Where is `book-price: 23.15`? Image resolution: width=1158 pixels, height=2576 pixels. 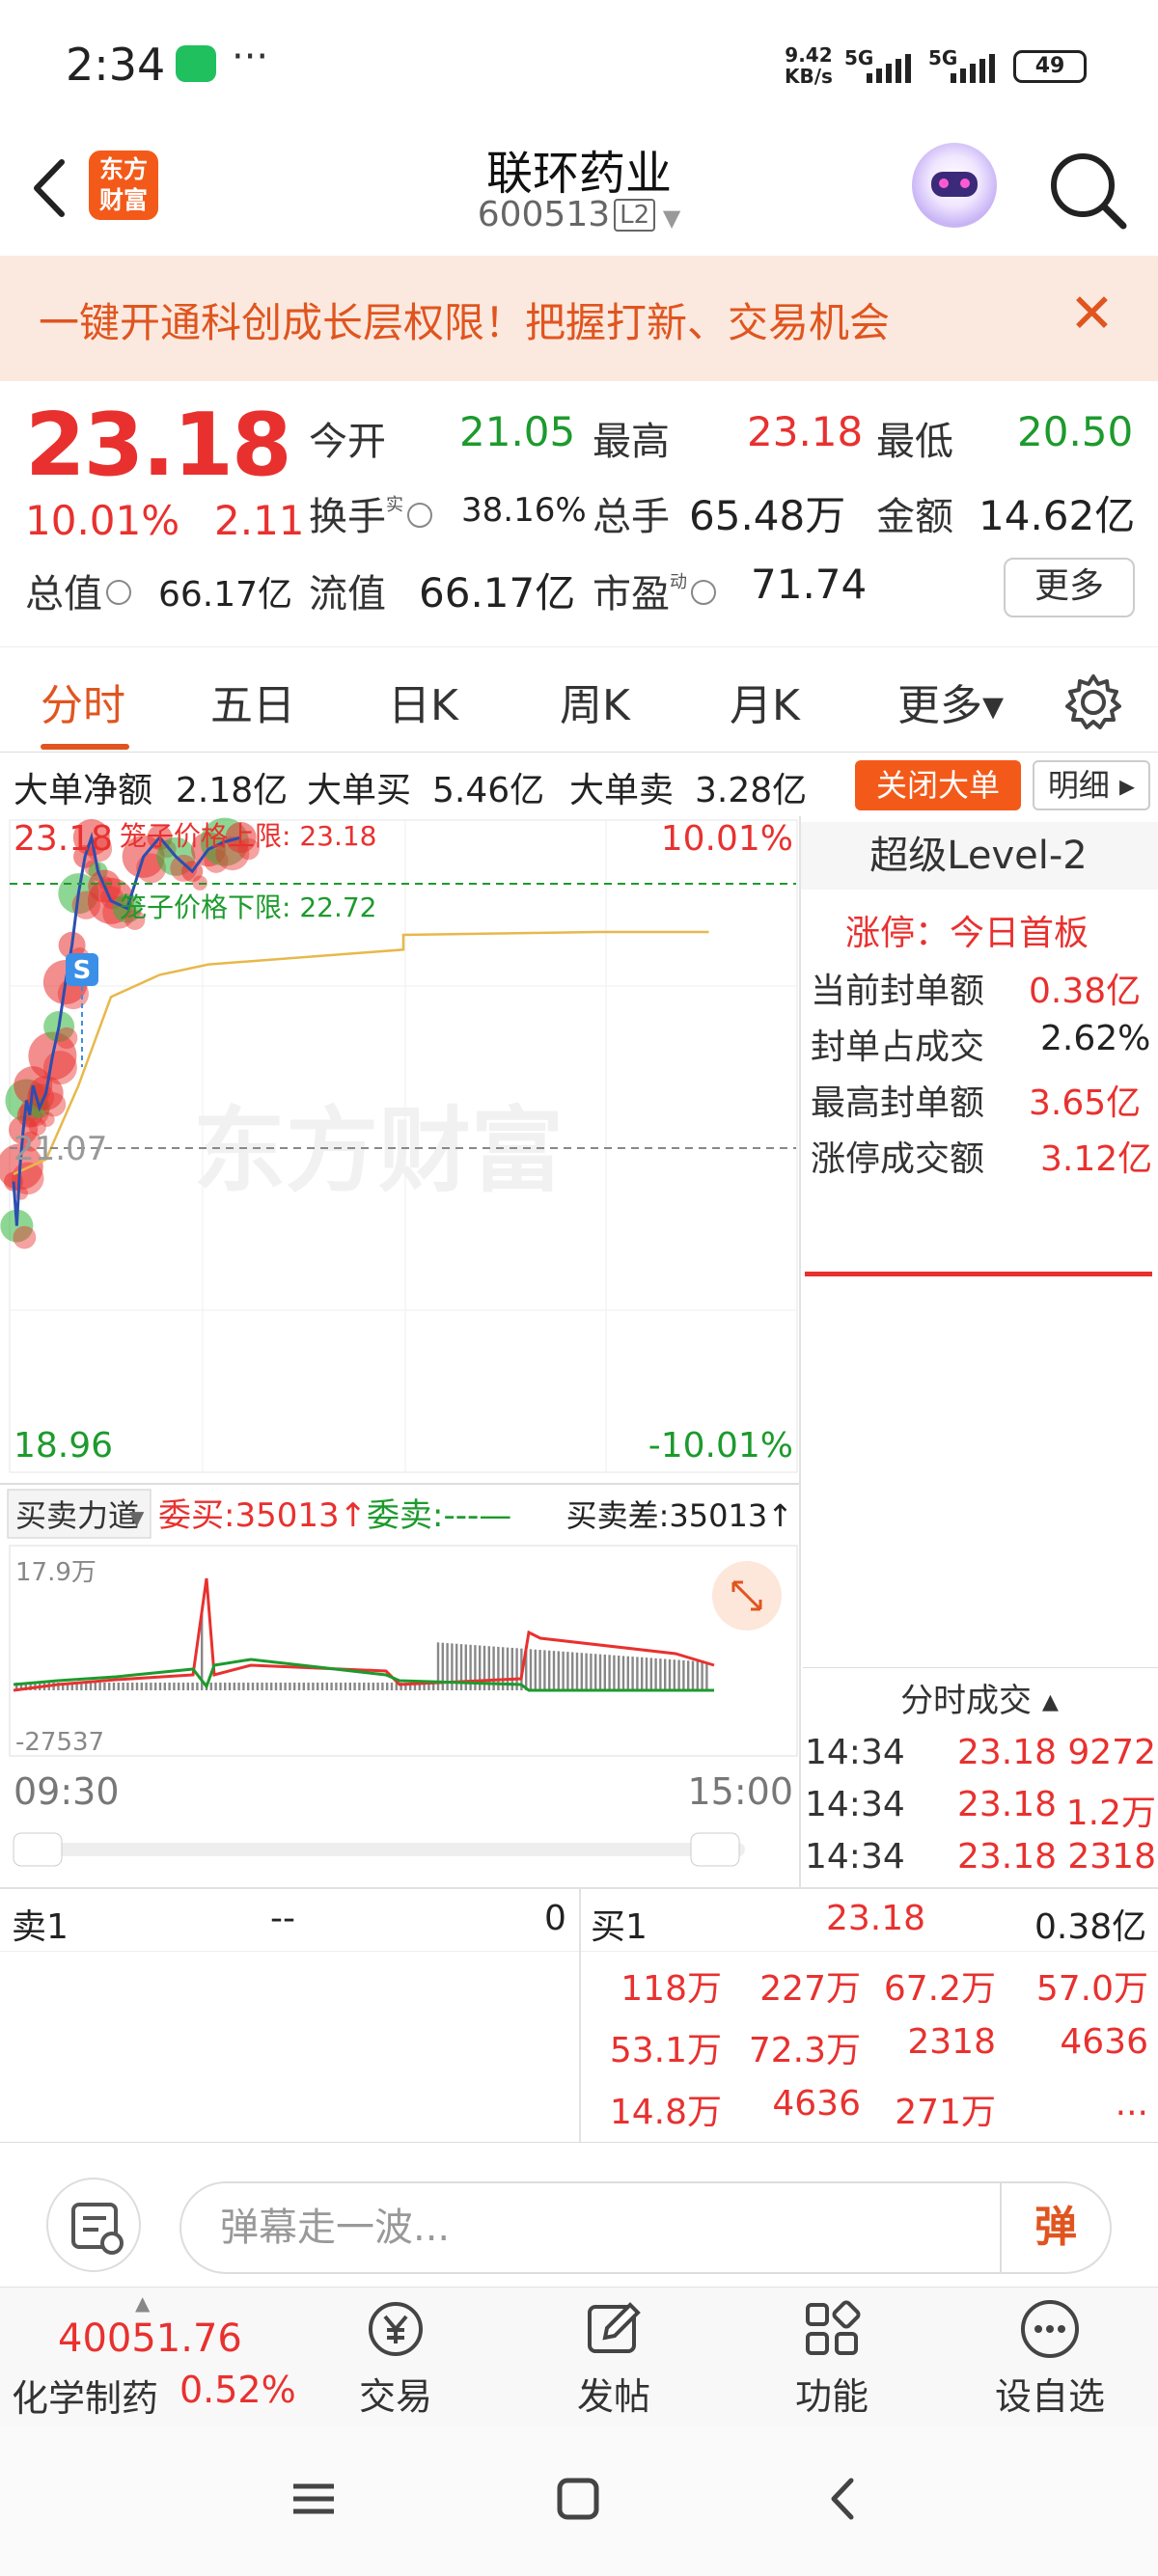 book-price: 23.15 is located at coordinates (964, 1463).